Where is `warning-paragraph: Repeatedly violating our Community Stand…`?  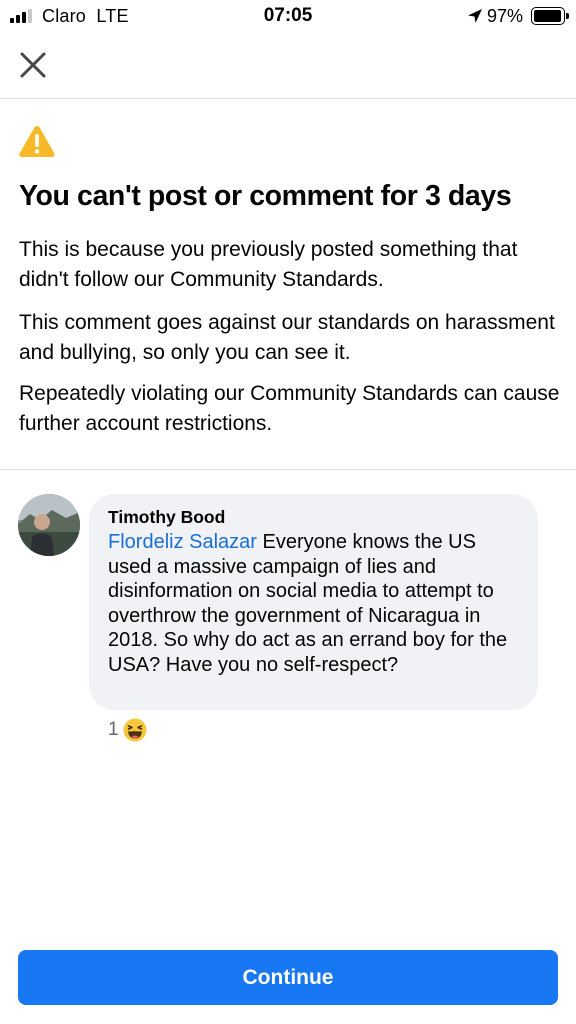
warning-paragraph: Repeatedly violating our Community Stand… is located at coordinates (289, 408).